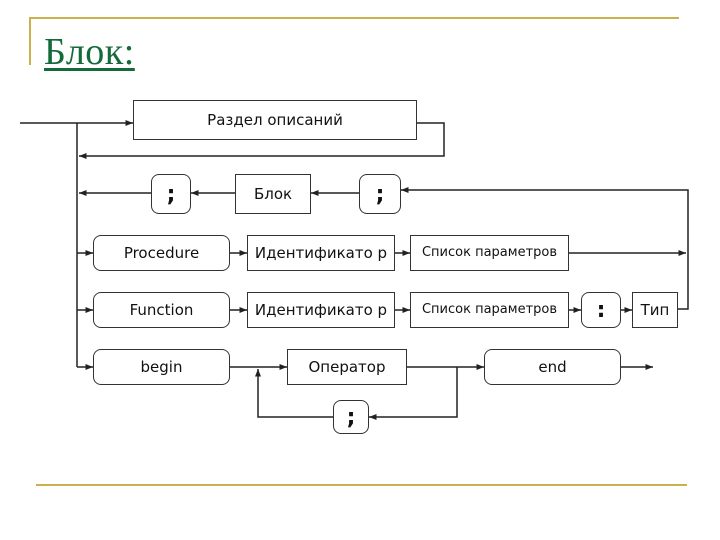 This screenshot has width=720, height=540. Describe the element at coordinates (489, 253) in the screenshot. I see `proc-params-node: Список параметров` at that location.